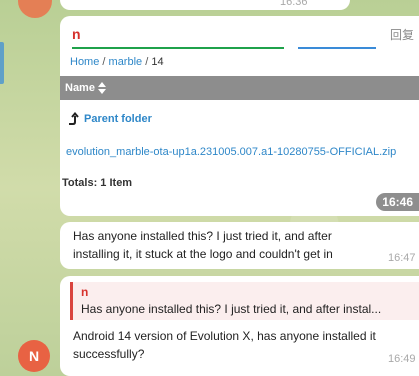 This screenshot has width=419, height=376. I want to click on quote-author: n, so click(85, 292).